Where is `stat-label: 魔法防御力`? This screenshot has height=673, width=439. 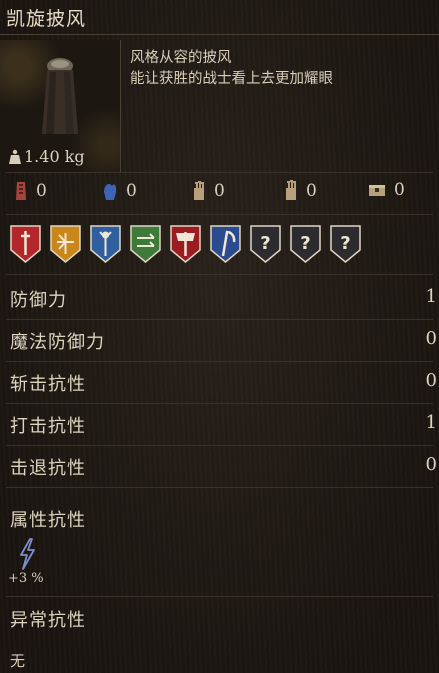 stat-label: 魔法防御力 is located at coordinates (57, 342).